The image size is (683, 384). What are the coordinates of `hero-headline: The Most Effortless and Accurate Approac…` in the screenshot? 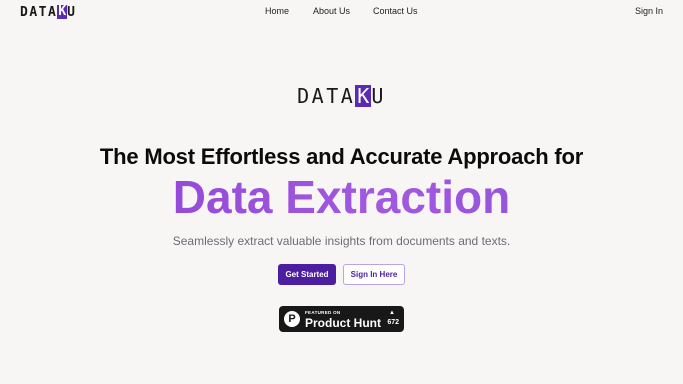 It's located at (341, 156).